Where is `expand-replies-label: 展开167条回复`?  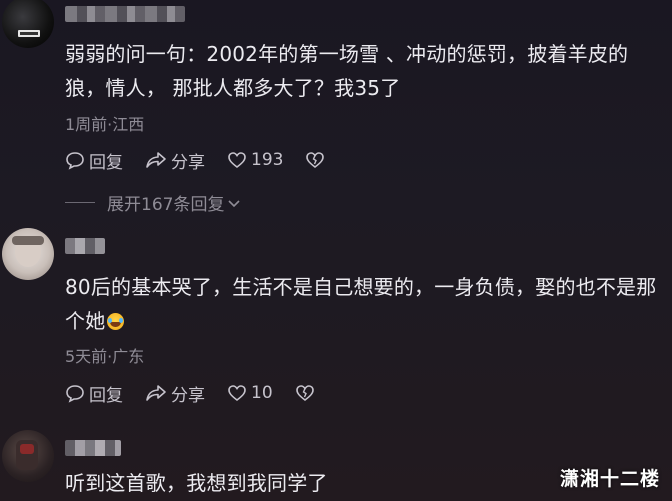 expand-replies-label: 展开167条回复 is located at coordinates (166, 205).